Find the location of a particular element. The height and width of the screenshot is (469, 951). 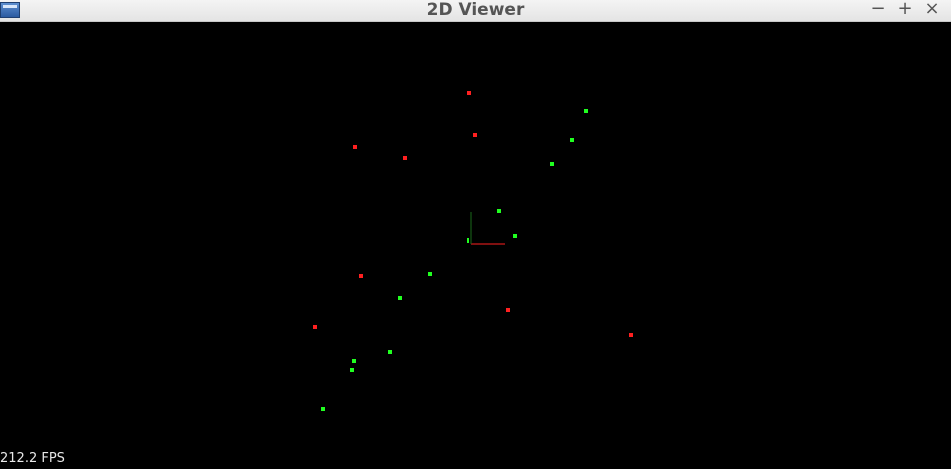

maximize-button: + is located at coordinates (905, 10).